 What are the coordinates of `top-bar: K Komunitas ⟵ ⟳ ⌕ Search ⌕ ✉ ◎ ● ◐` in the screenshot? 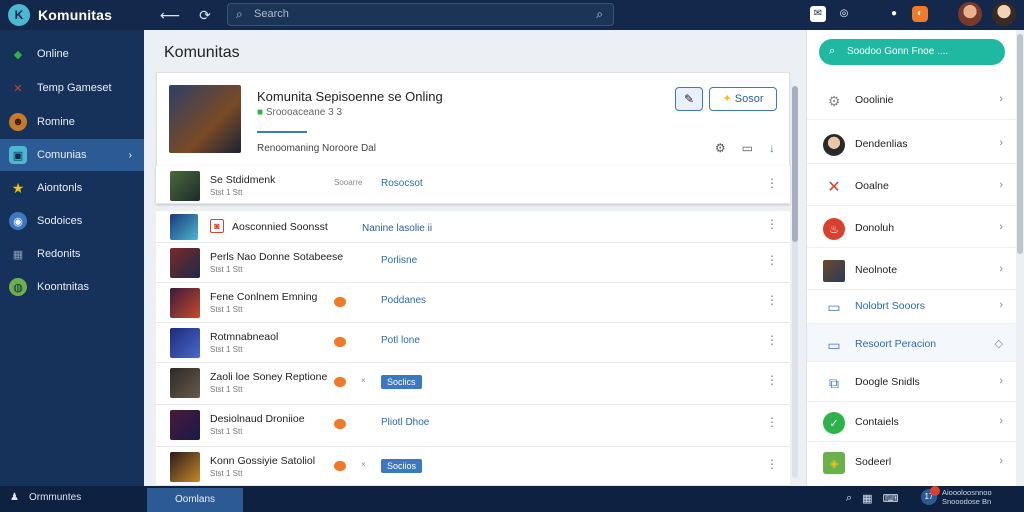 It's located at (512, 15).